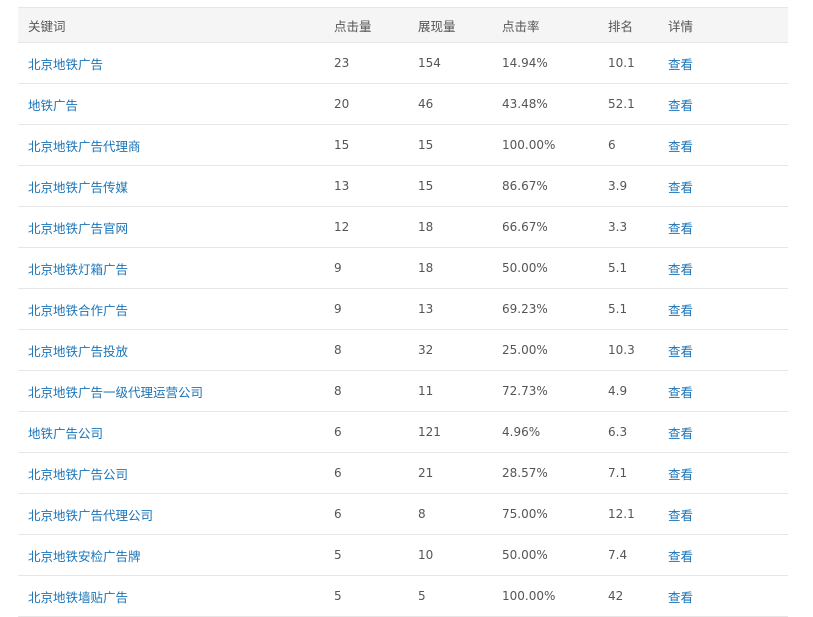 Image resolution: width=813 pixels, height=617 pixels. I want to click on table-row: 北京地铁广告传媒 13 15 86.67% 3.9 查看, so click(403, 186).